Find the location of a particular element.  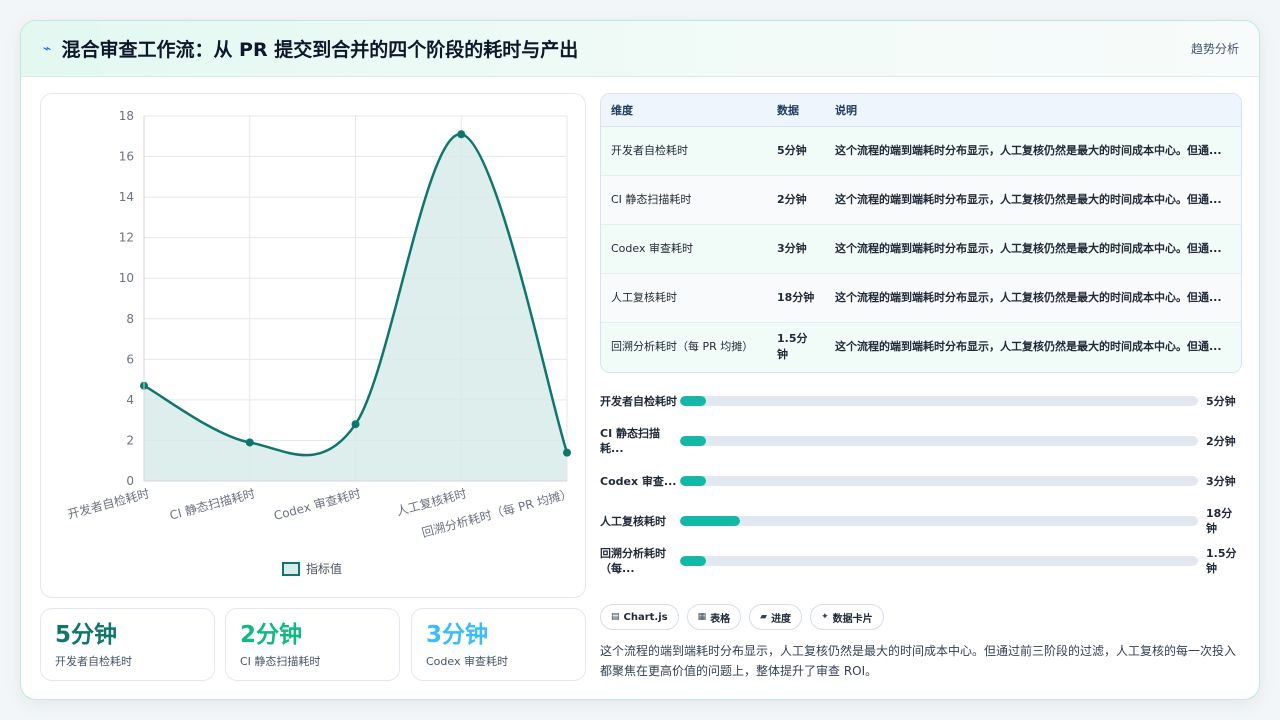

progress-value: 18分钟 is located at coordinates (1219, 521).